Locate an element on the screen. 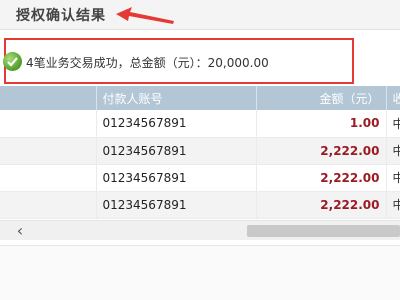  scroll-left-icon: ‹ is located at coordinates (20, 230).